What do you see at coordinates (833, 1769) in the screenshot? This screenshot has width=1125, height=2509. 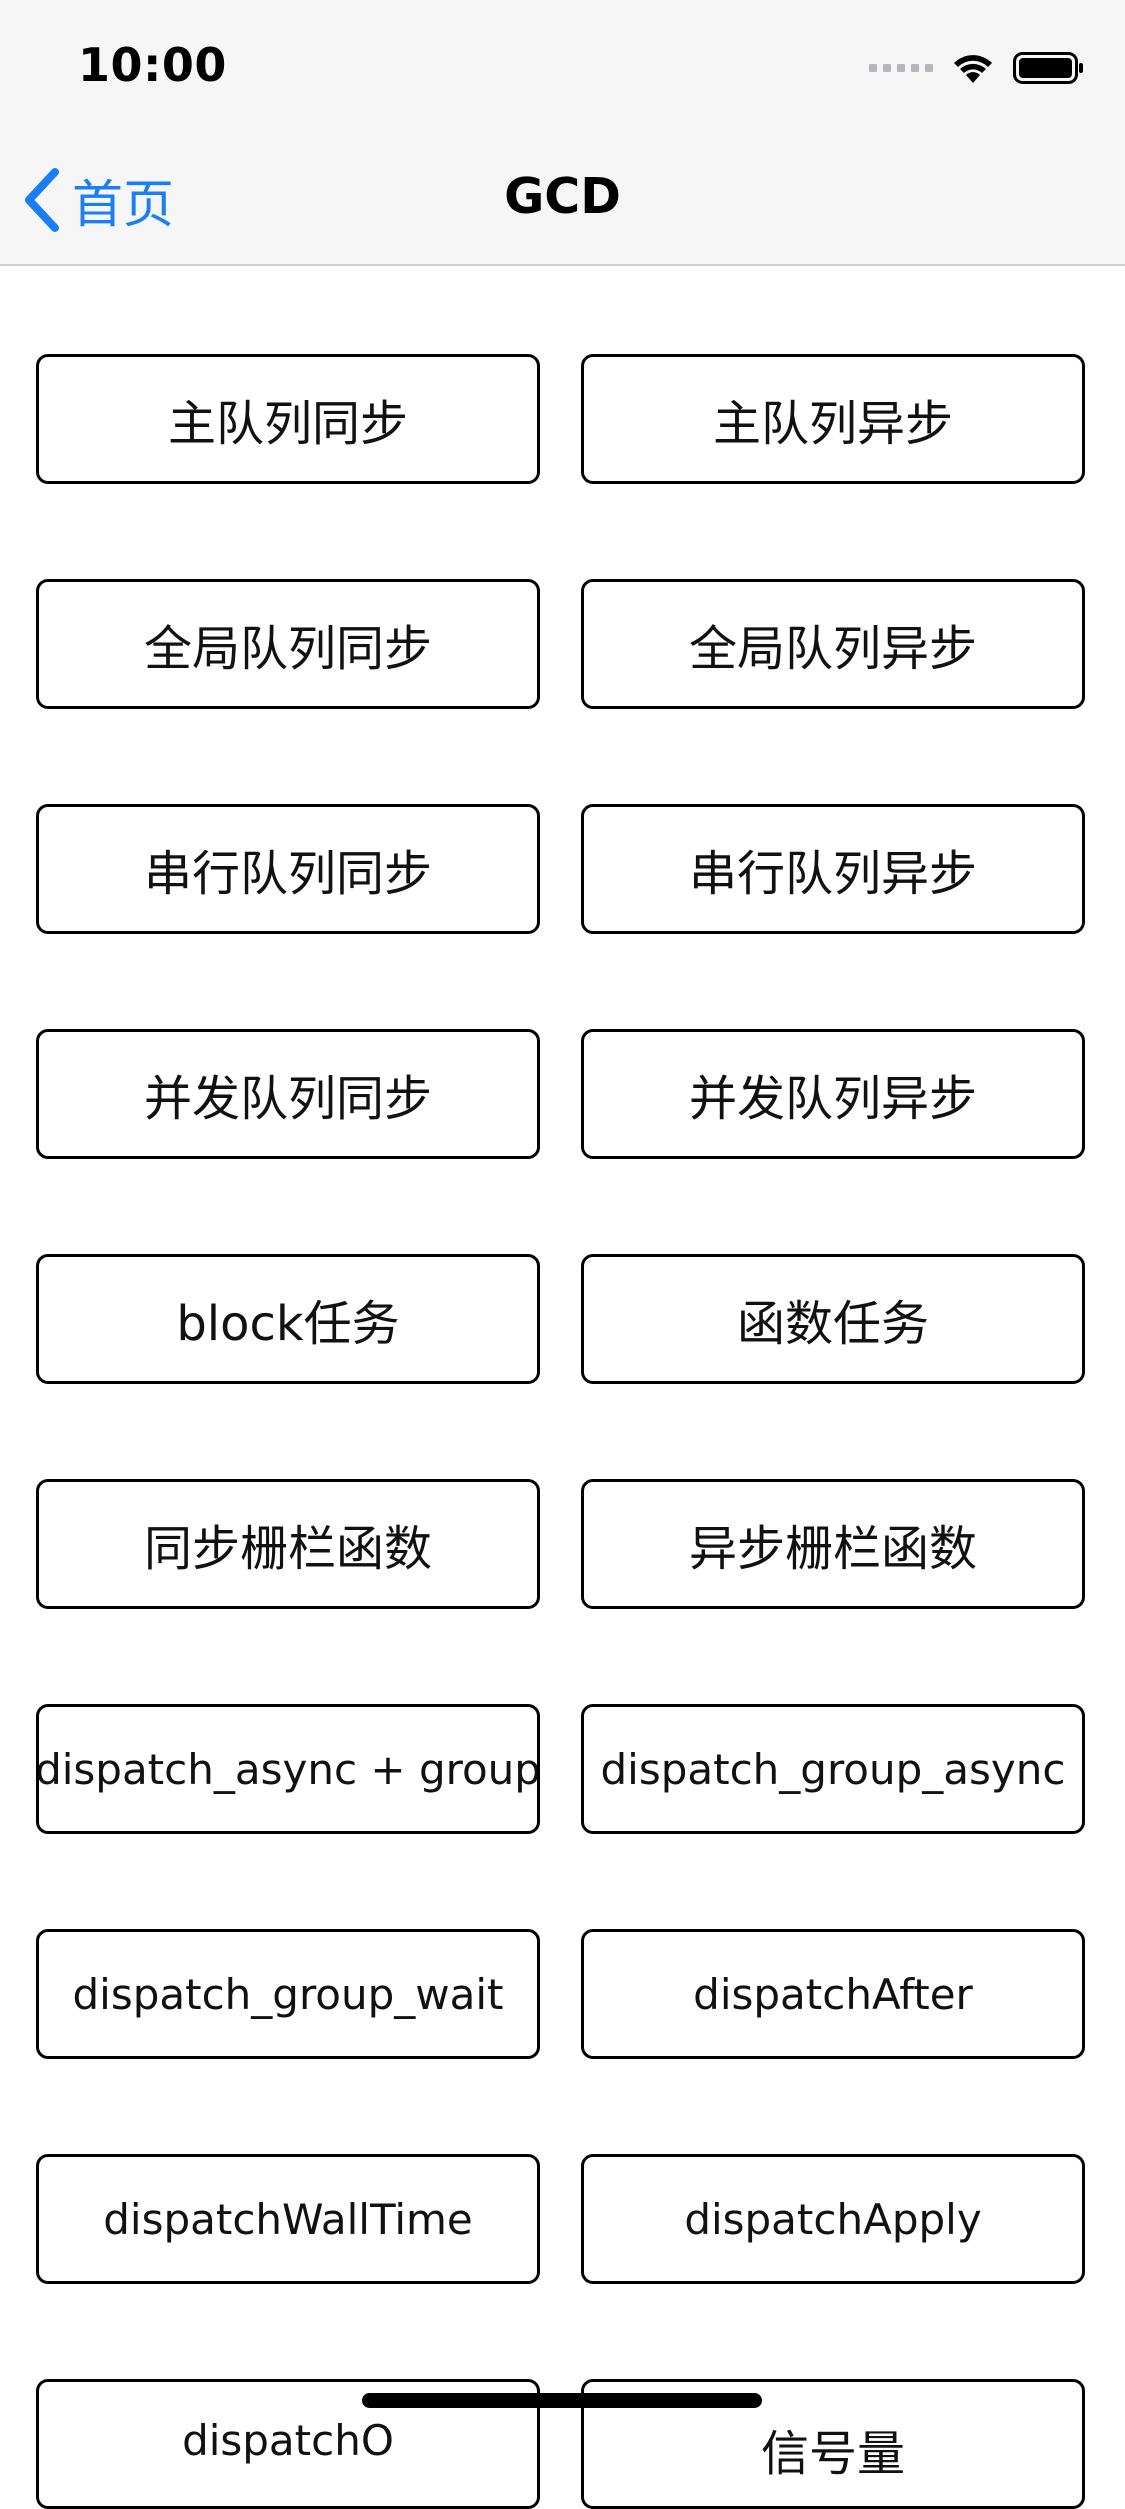 I see `dispatch-group-async-button: dispatch_group_async` at bounding box center [833, 1769].